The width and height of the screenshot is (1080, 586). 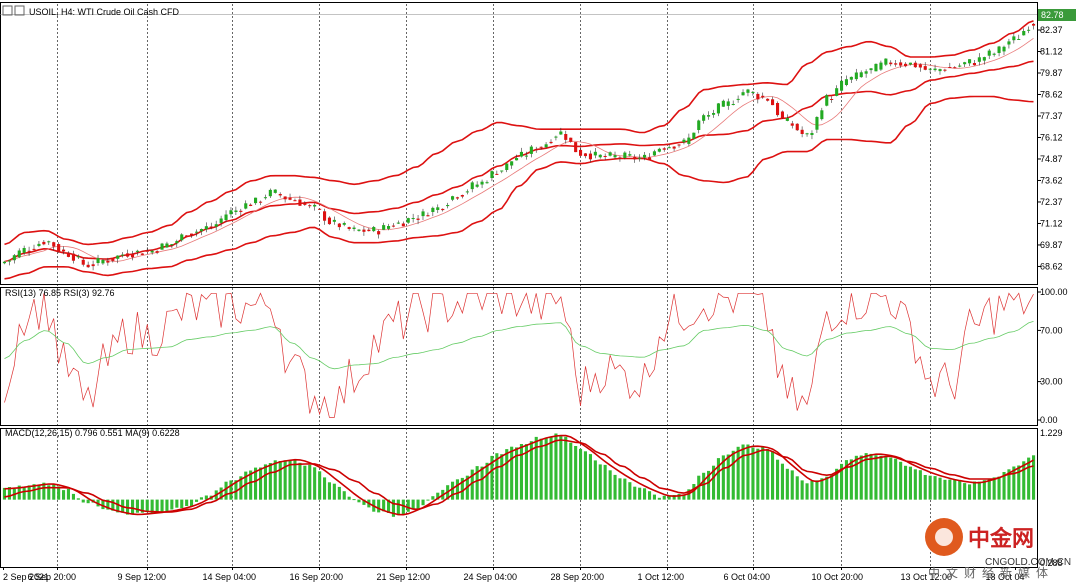 I want to click on price-label: 77.37, so click(x=1051, y=116).